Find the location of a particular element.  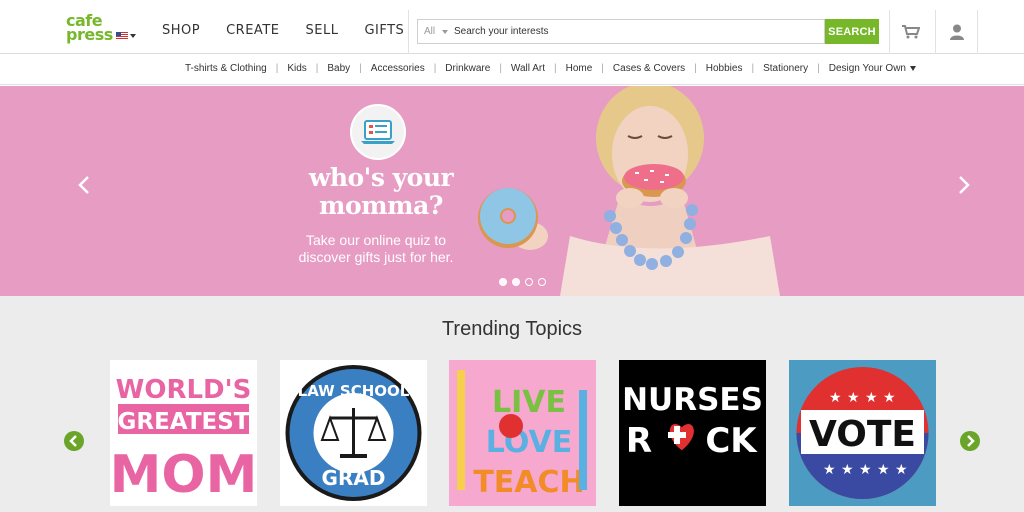

category-stationery: Stationery is located at coordinates (785, 68).